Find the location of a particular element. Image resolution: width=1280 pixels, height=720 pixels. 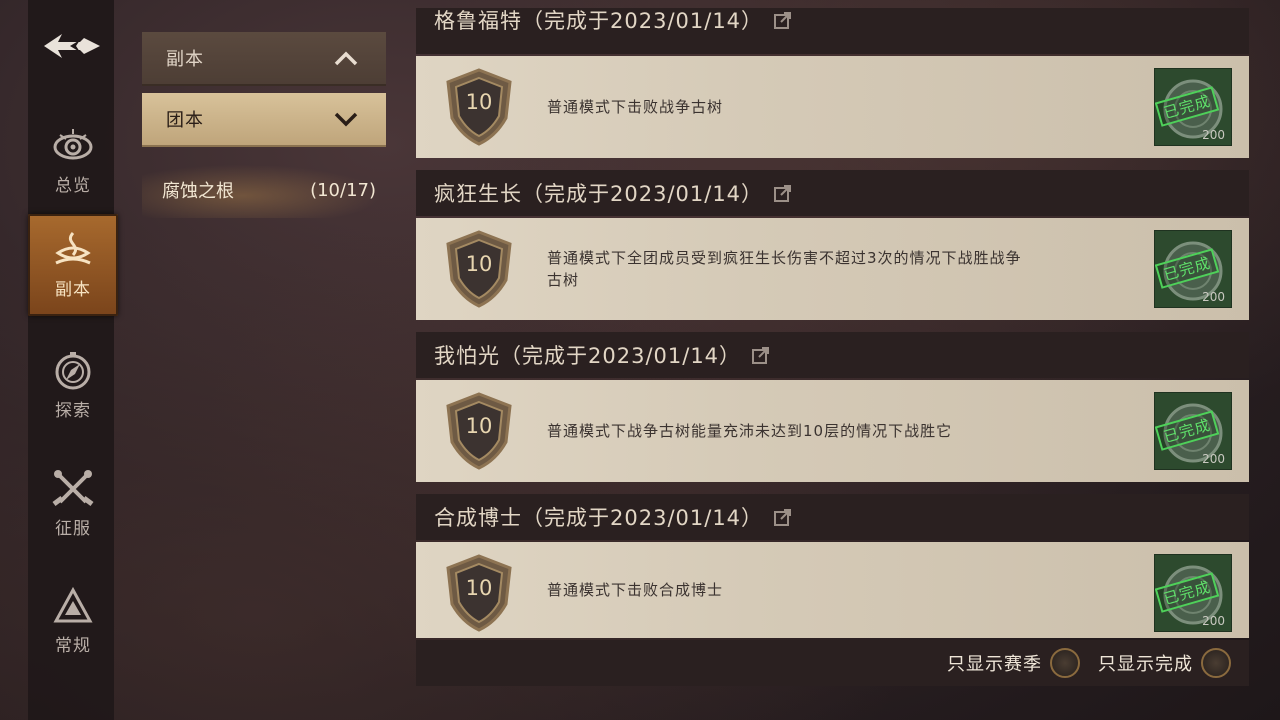

subcategory-count: (10/17) is located at coordinates (343, 190).